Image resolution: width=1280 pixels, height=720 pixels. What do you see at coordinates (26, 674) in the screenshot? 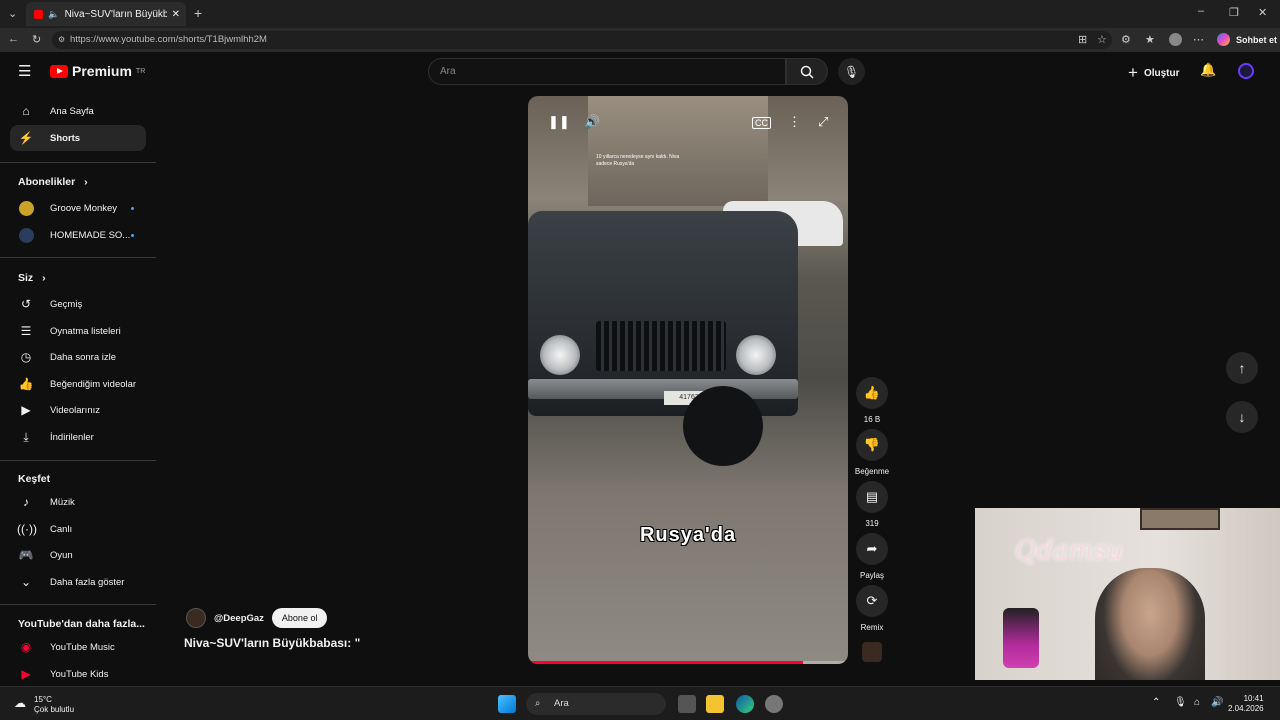
I see `youtube-kids-icon: ▶` at bounding box center [26, 674].